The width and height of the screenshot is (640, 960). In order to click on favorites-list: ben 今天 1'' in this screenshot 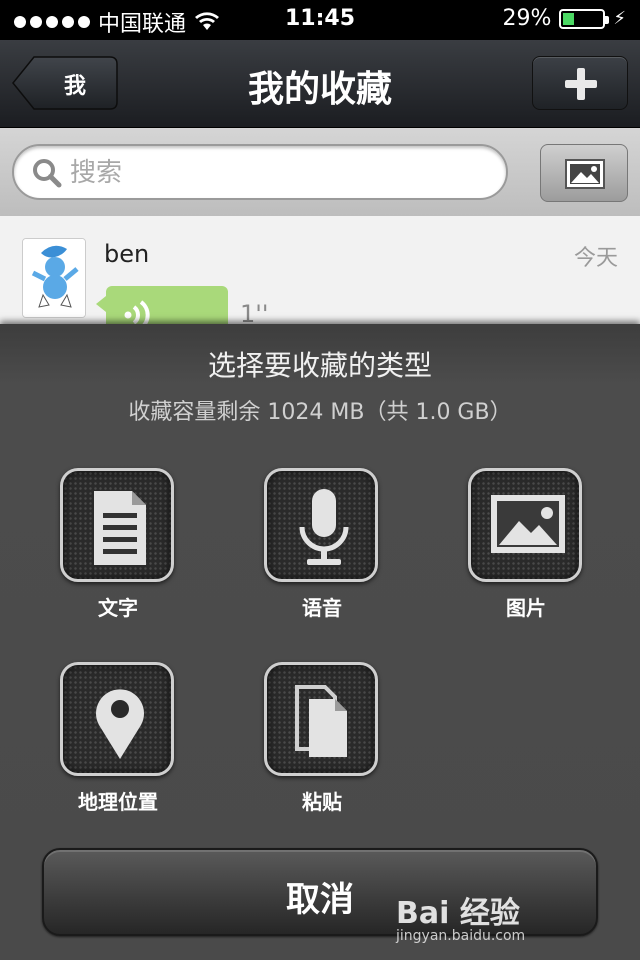, I will do `click(320, 279)`.